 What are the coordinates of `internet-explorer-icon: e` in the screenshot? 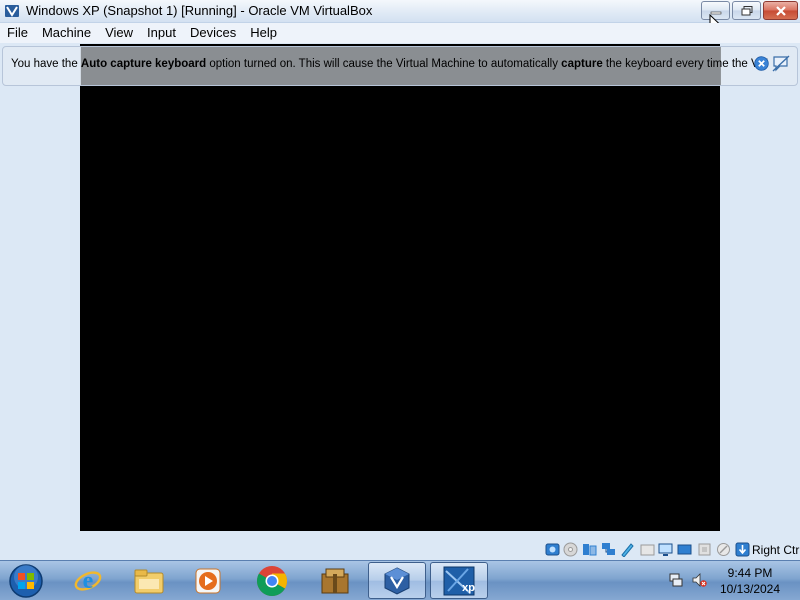 It's located at (88, 581).